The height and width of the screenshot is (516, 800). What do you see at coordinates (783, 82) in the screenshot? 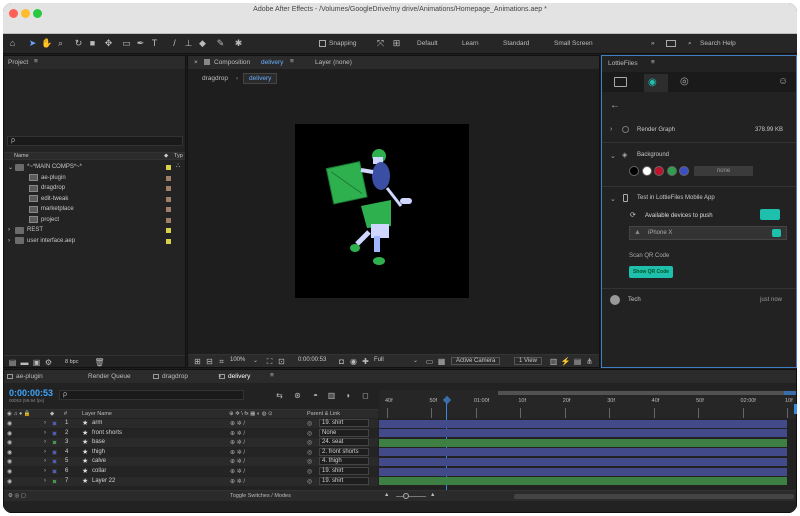
I see `account-icon: ☺` at bounding box center [783, 82].